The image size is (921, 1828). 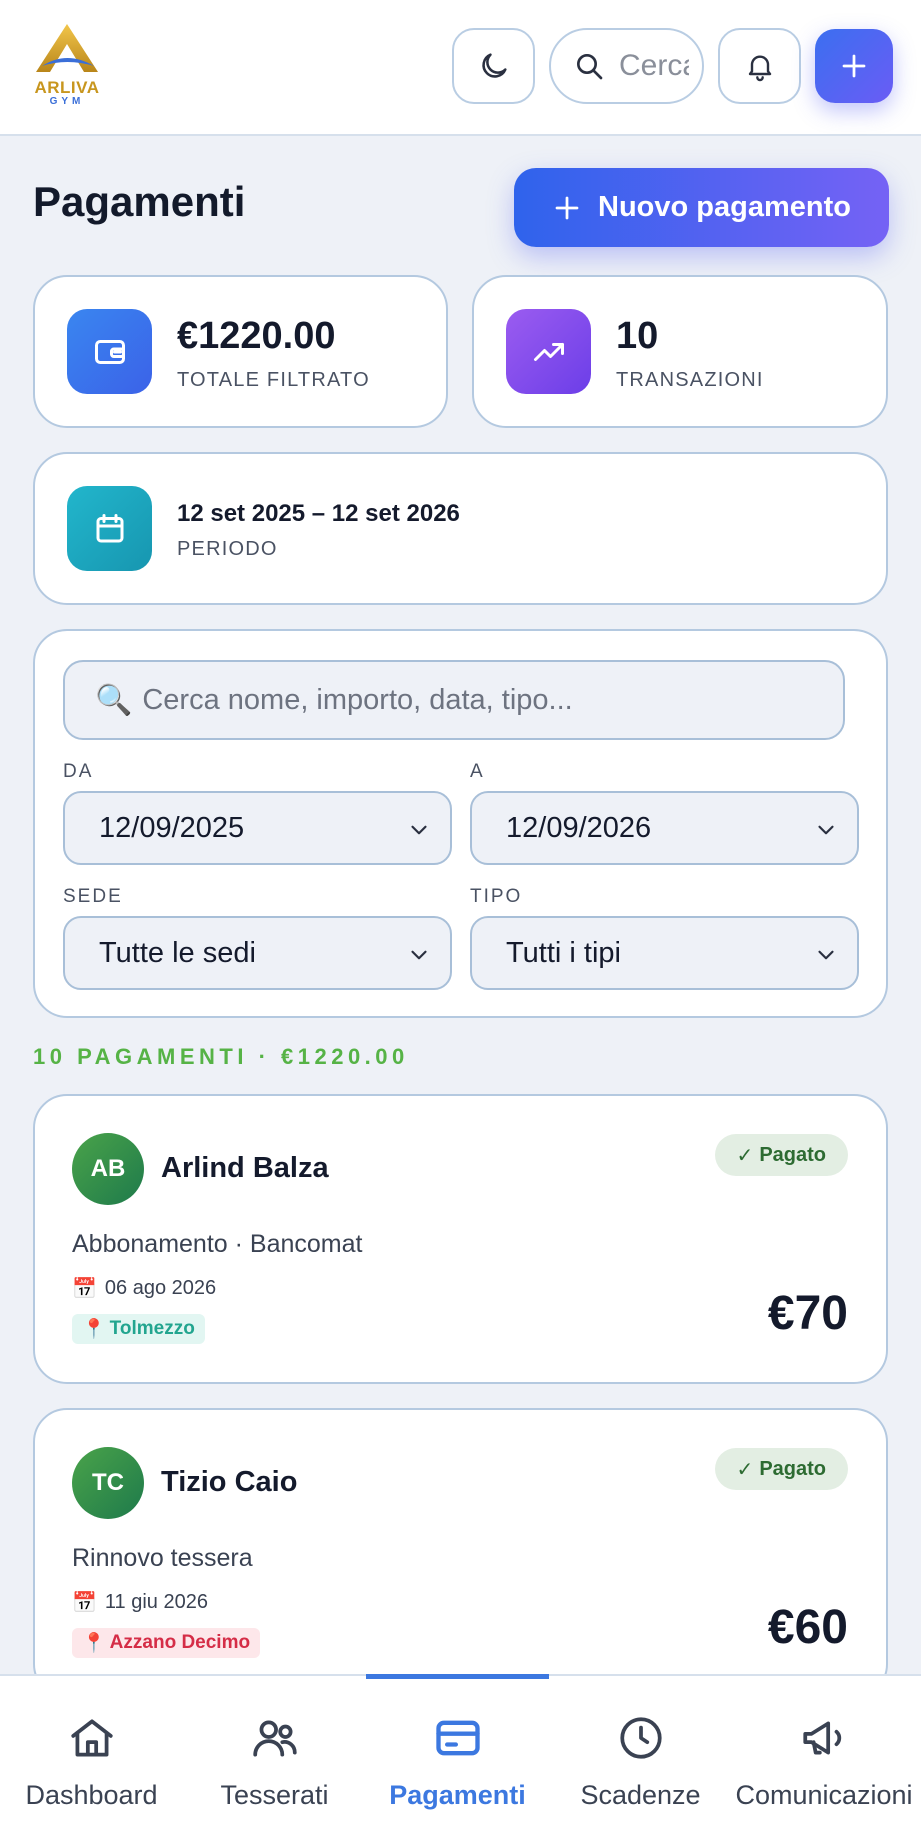 I want to click on header-search-input, so click(x=654, y=66).